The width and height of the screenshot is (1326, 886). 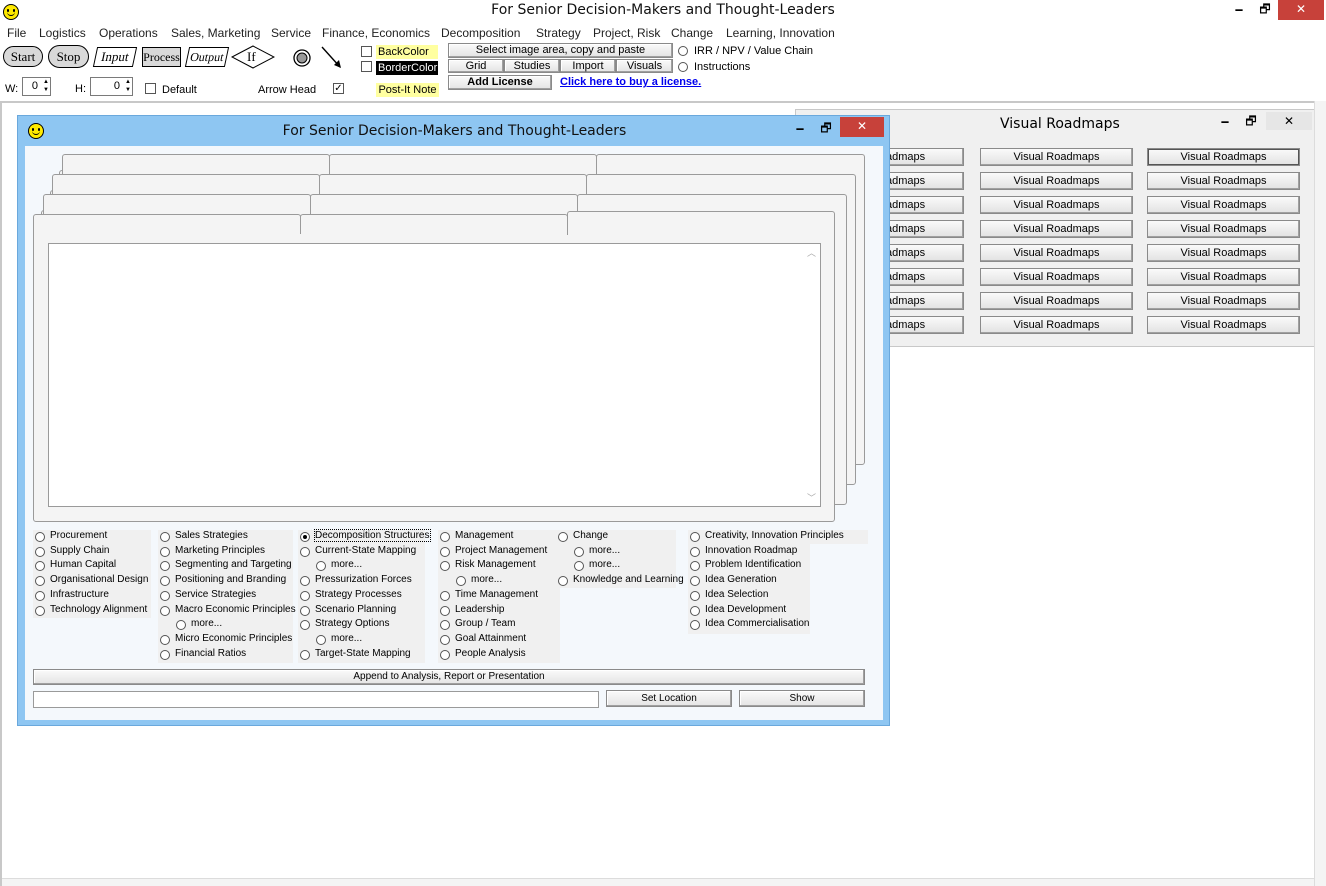 I want to click on tab-header-active, so click(x=701, y=223).